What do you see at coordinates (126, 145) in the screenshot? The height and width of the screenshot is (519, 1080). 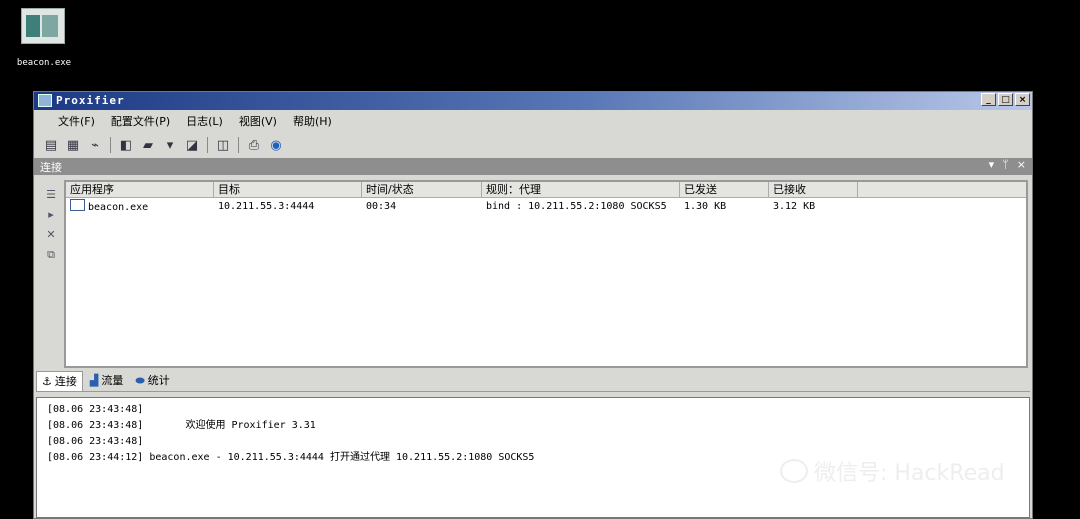 I see `new-profile-icon: ◧` at bounding box center [126, 145].